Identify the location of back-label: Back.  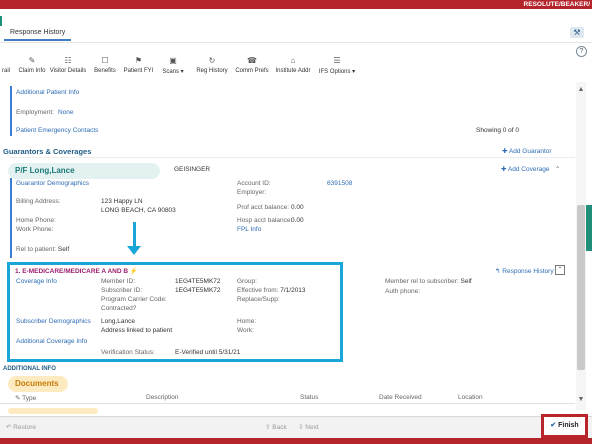
(279, 427).